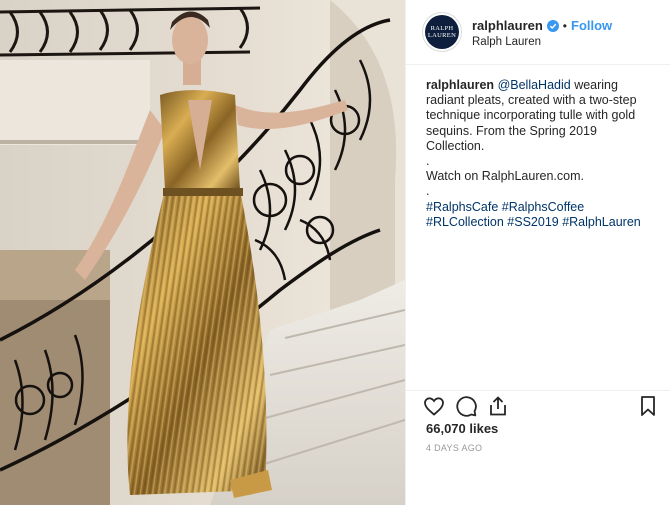 The height and width of the screenshot is (505, 670). I want to click on verified-badge-icon, so click(552, 25).